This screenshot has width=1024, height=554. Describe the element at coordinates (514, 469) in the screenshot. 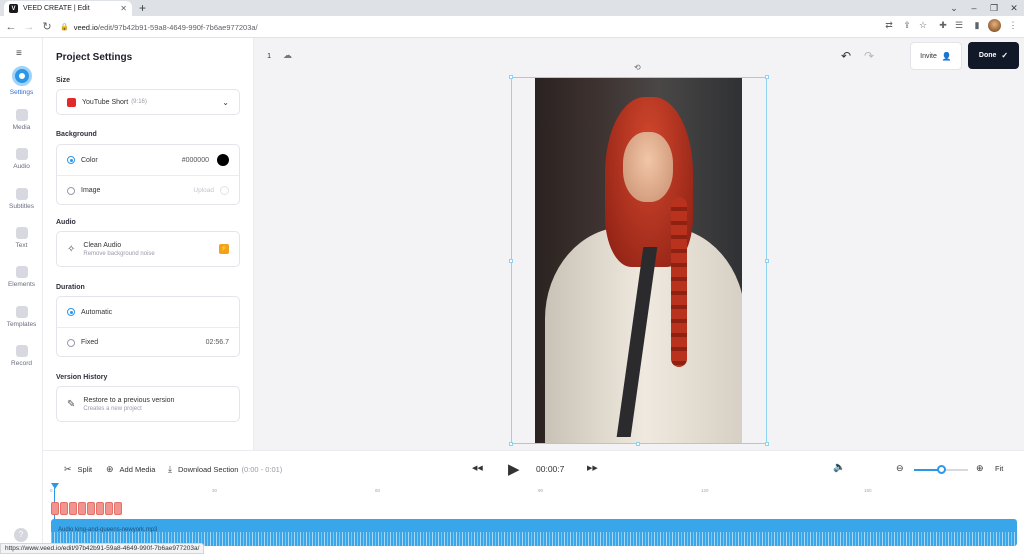

I see `play-icon: ▶` at that location.